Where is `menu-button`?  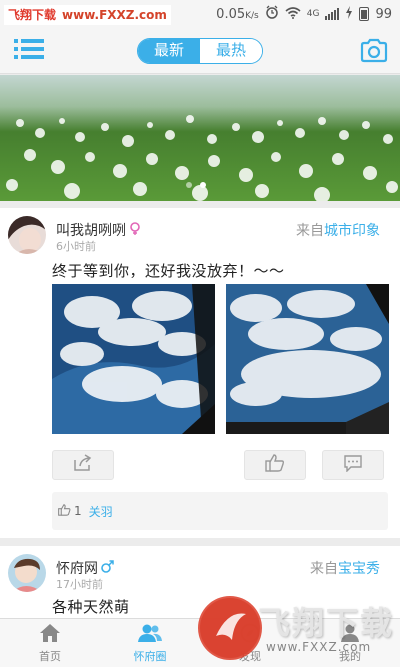
menu-button is located at coordinates (29, 50).